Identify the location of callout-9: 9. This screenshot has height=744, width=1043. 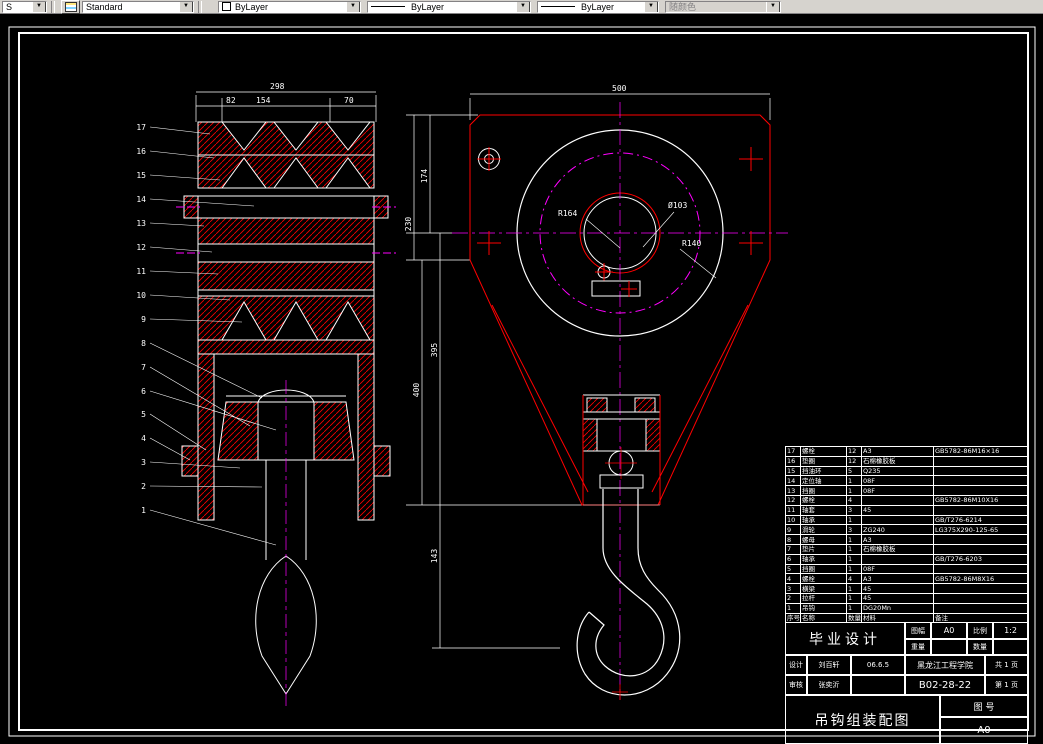
(143, 319).